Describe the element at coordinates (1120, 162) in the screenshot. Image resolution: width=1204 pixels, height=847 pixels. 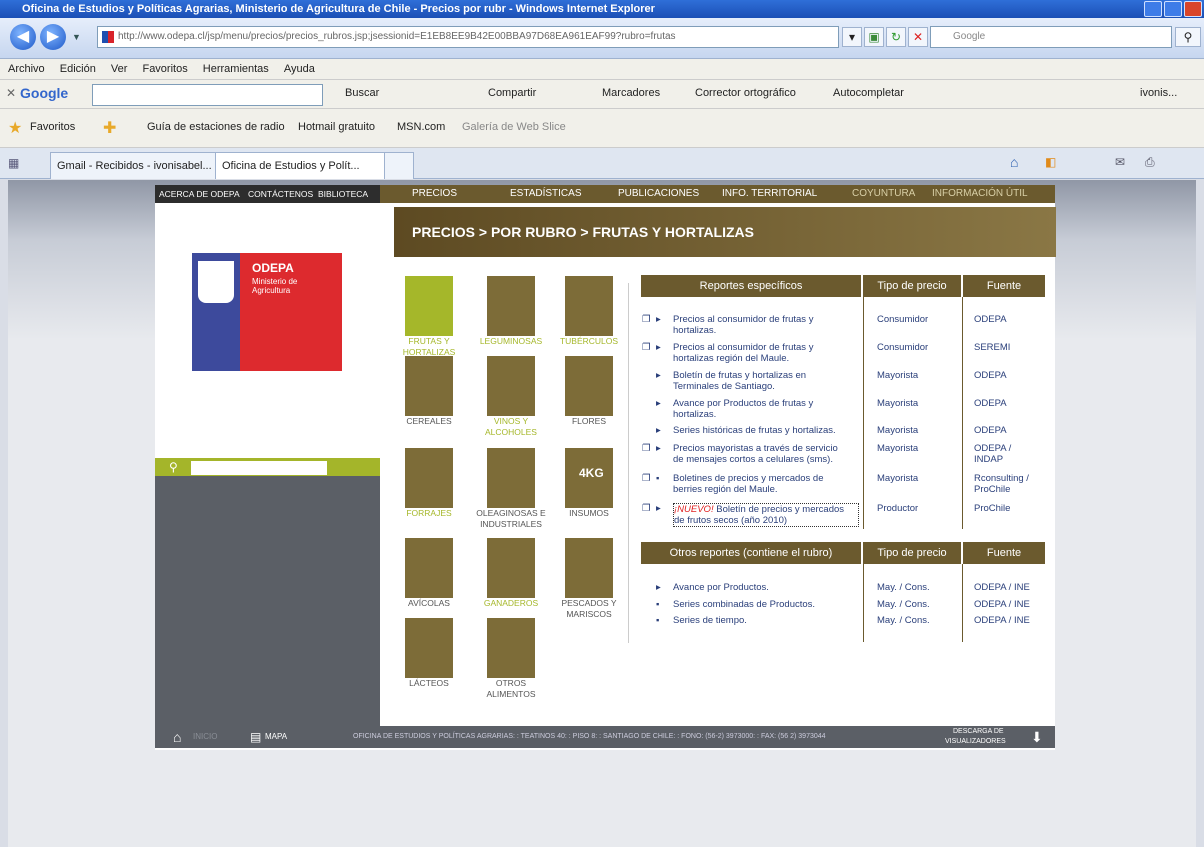
I see `mail-icon: ✉` at that location.